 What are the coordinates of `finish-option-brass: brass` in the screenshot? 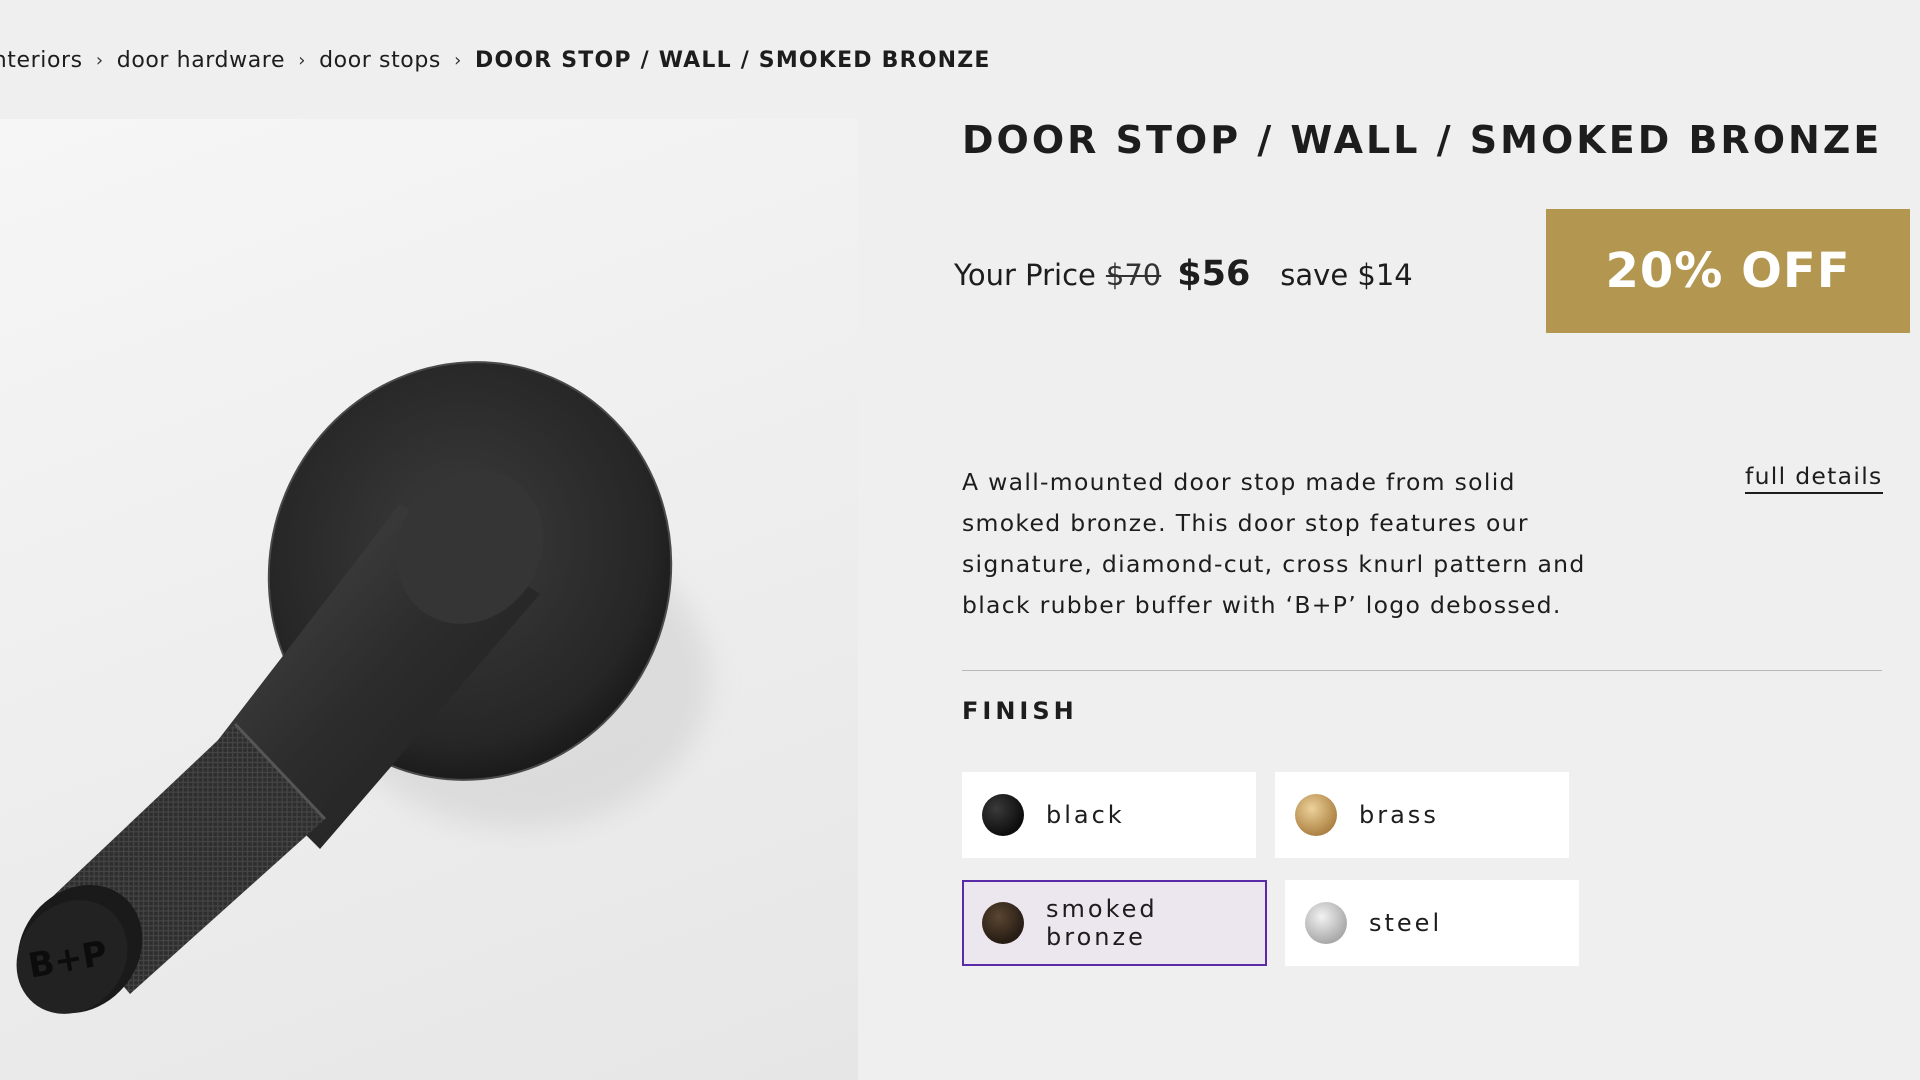 It's located at (1422, 815).